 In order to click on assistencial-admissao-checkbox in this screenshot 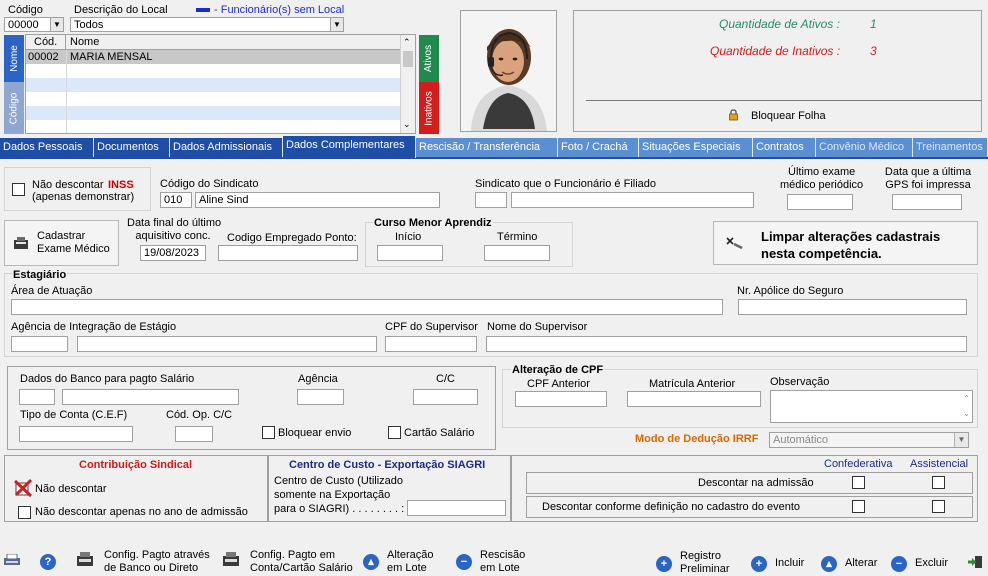, I will do `click(938, 482)`.